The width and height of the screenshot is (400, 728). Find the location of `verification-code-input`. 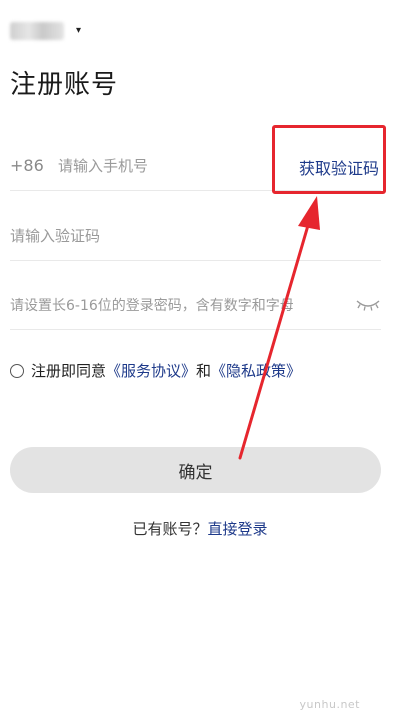

verification-code-input is located at coordinates (195, 235).